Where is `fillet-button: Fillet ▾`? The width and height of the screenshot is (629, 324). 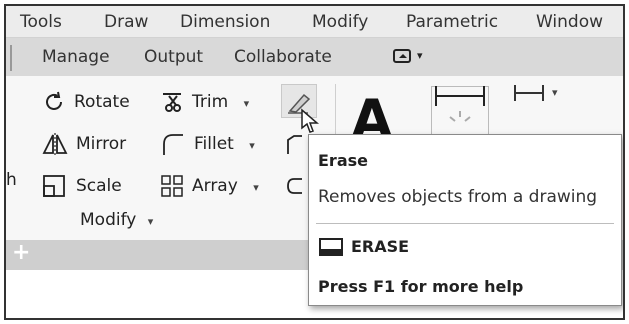 fillet-button: Fillet ▾ is located at coordinates (224, 144).